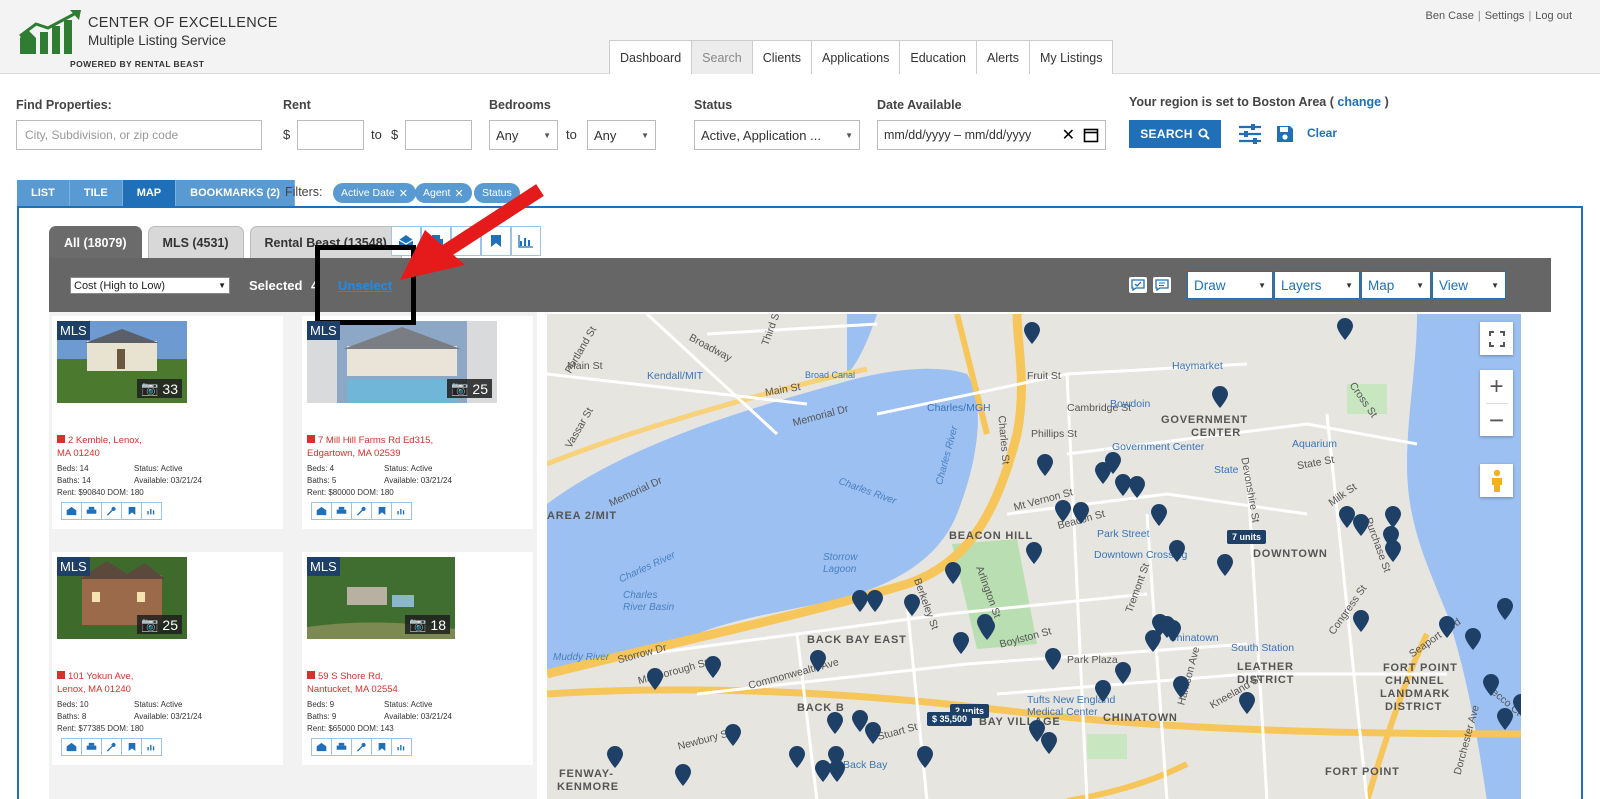 This screenshot has height=799, width=1600. Describe the element at coordinates (1138, 285) in the screenshot. I see `map-select-tool-button` at that location.